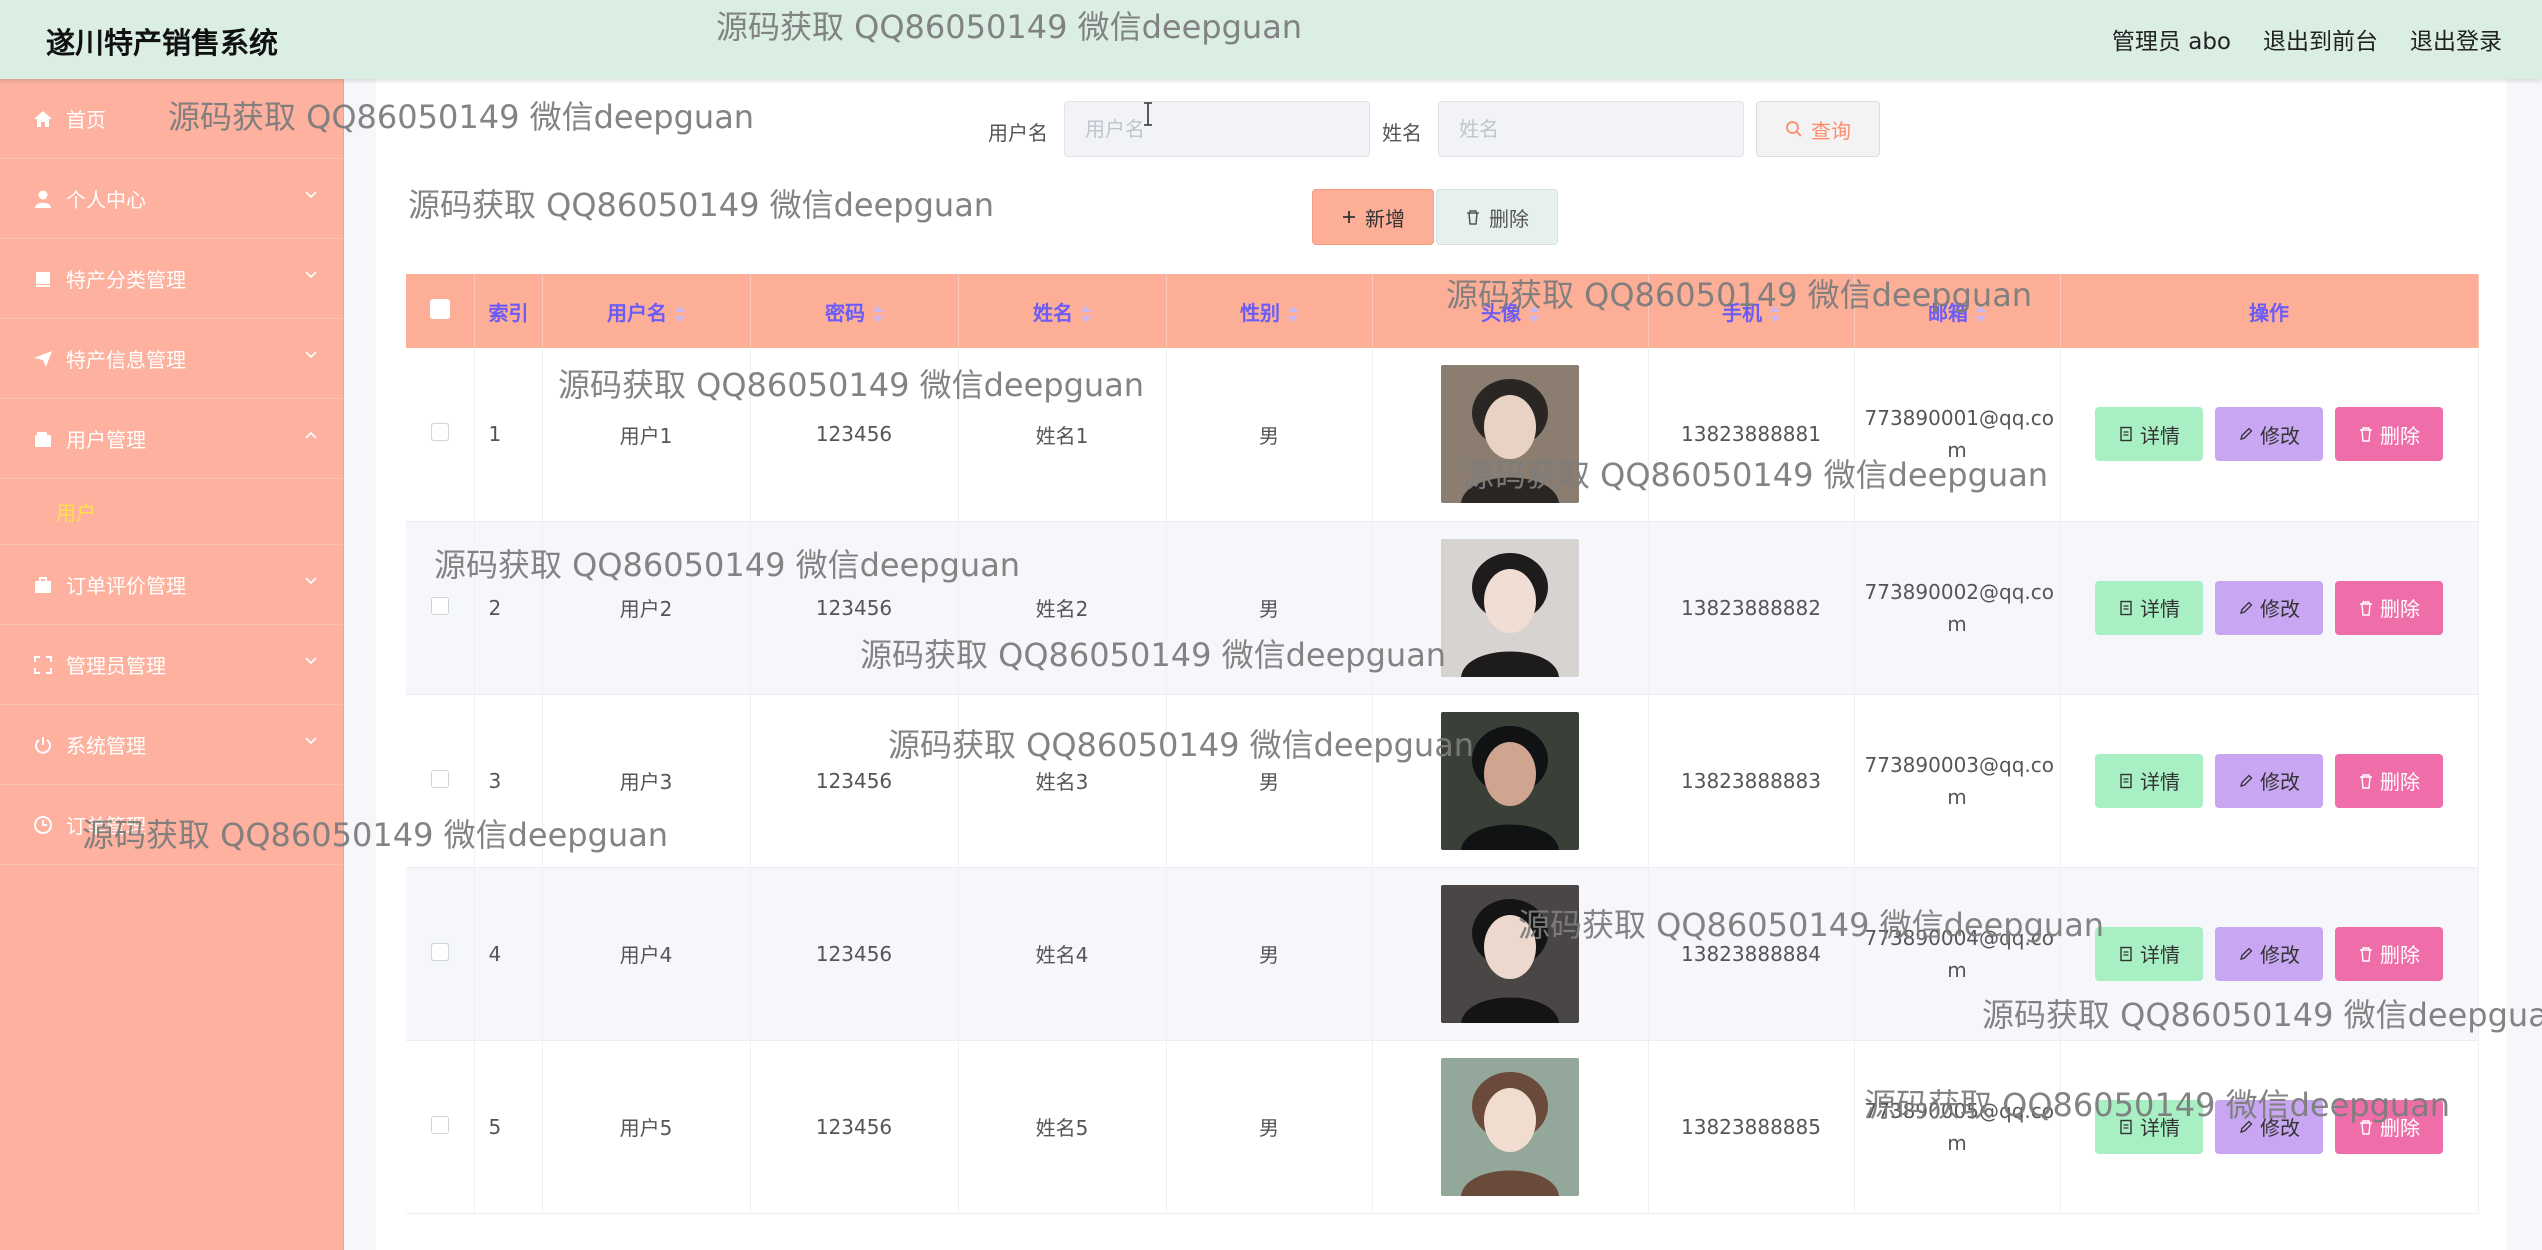 The height and width of the screenshot is (1250, 2542). Describe the element at coordinates (43, 665) in the screenshot. I see `frame-icon` at that location.